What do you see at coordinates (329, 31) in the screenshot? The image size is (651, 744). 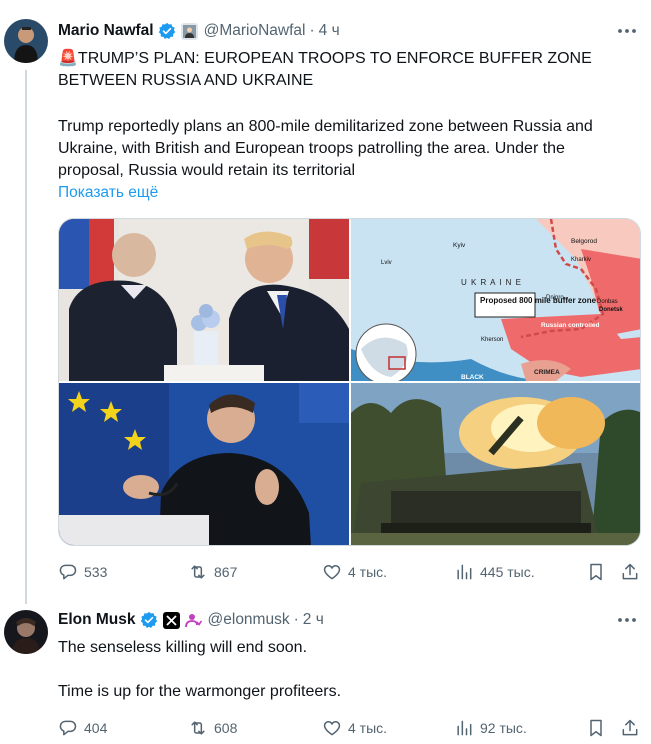 I see `tweet-time: 4 ч` at bounding box center [329, 31].